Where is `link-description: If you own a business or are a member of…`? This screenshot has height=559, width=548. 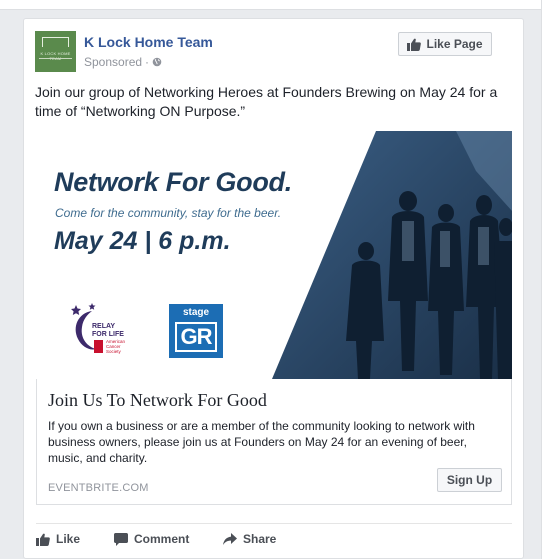 link-description: If you own a business or are a member of… is located at coordinates (261, 442).